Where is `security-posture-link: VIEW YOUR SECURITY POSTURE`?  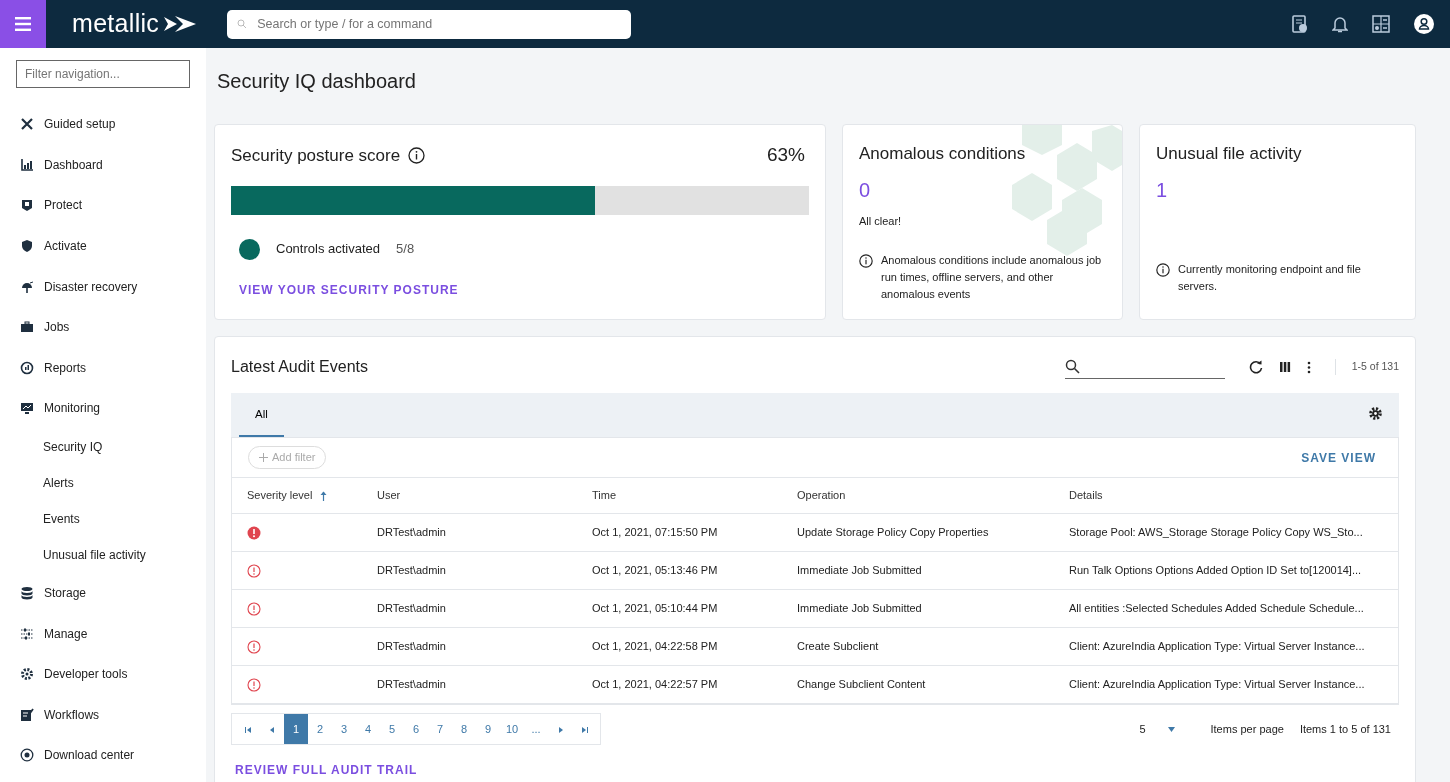
security-posture-link: VIEW YOUR SECURITY POSTURE is located at coordinates (349, 290).